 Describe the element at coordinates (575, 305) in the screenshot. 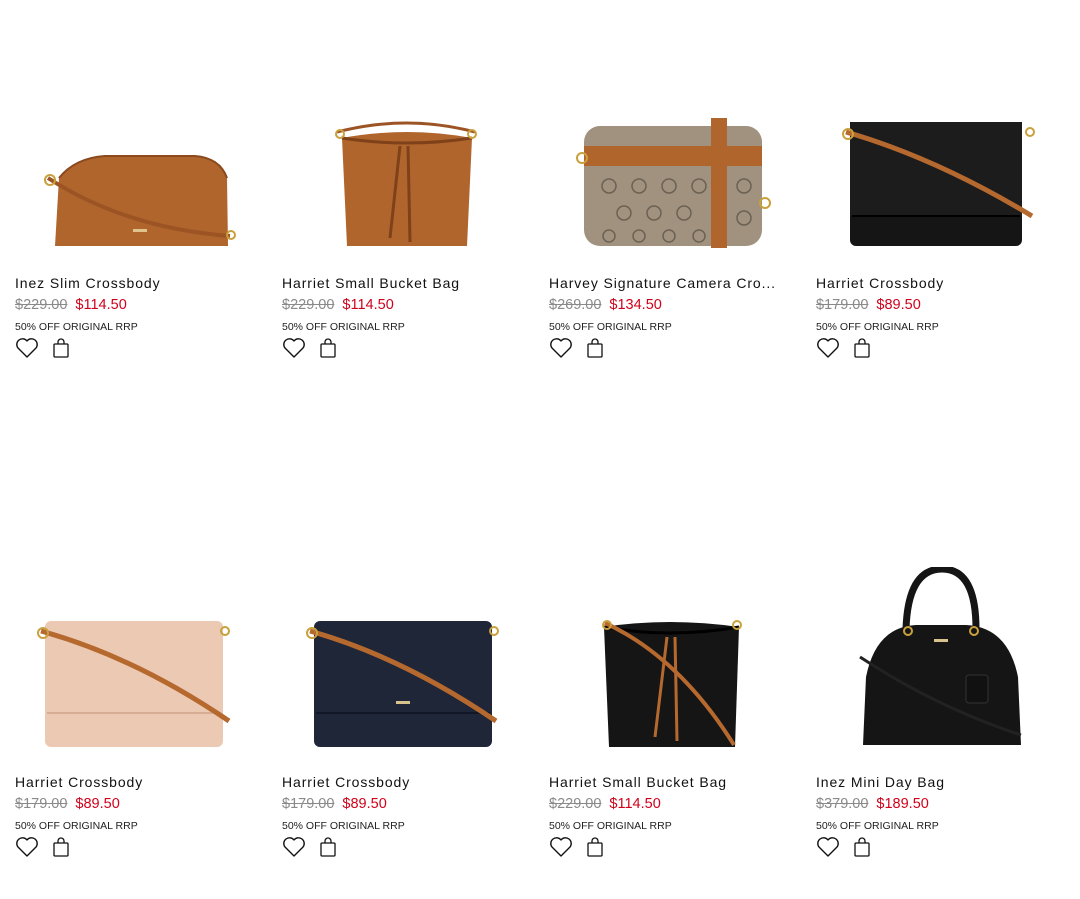

I see `original-price: $269.00` at that location.